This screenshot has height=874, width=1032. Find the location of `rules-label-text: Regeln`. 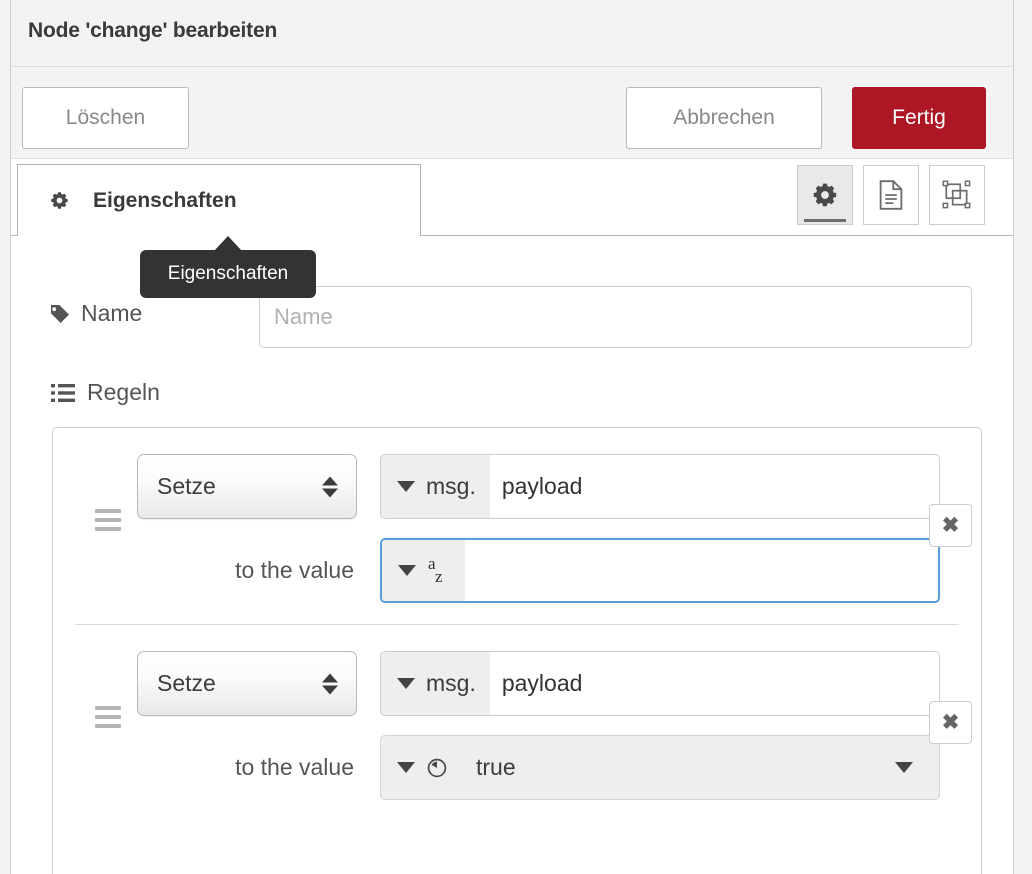

rules-label-text: Regeln is located at coordinates (123, 392).